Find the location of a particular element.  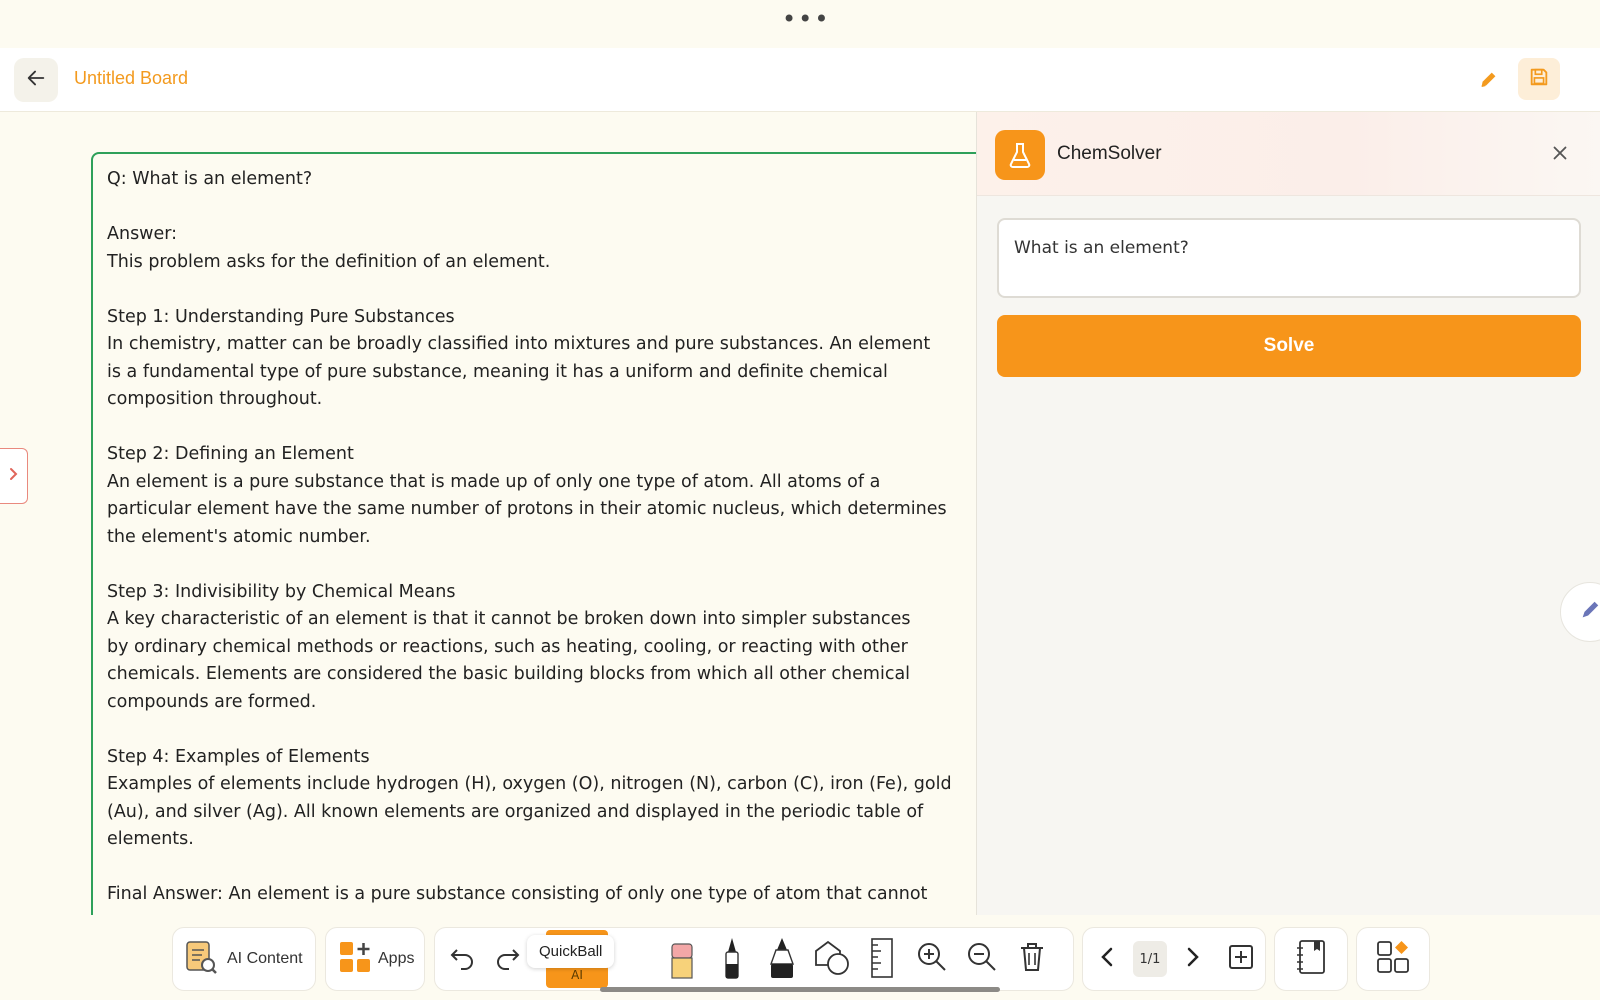

next-page-button is located at coordinates (1192, 959).